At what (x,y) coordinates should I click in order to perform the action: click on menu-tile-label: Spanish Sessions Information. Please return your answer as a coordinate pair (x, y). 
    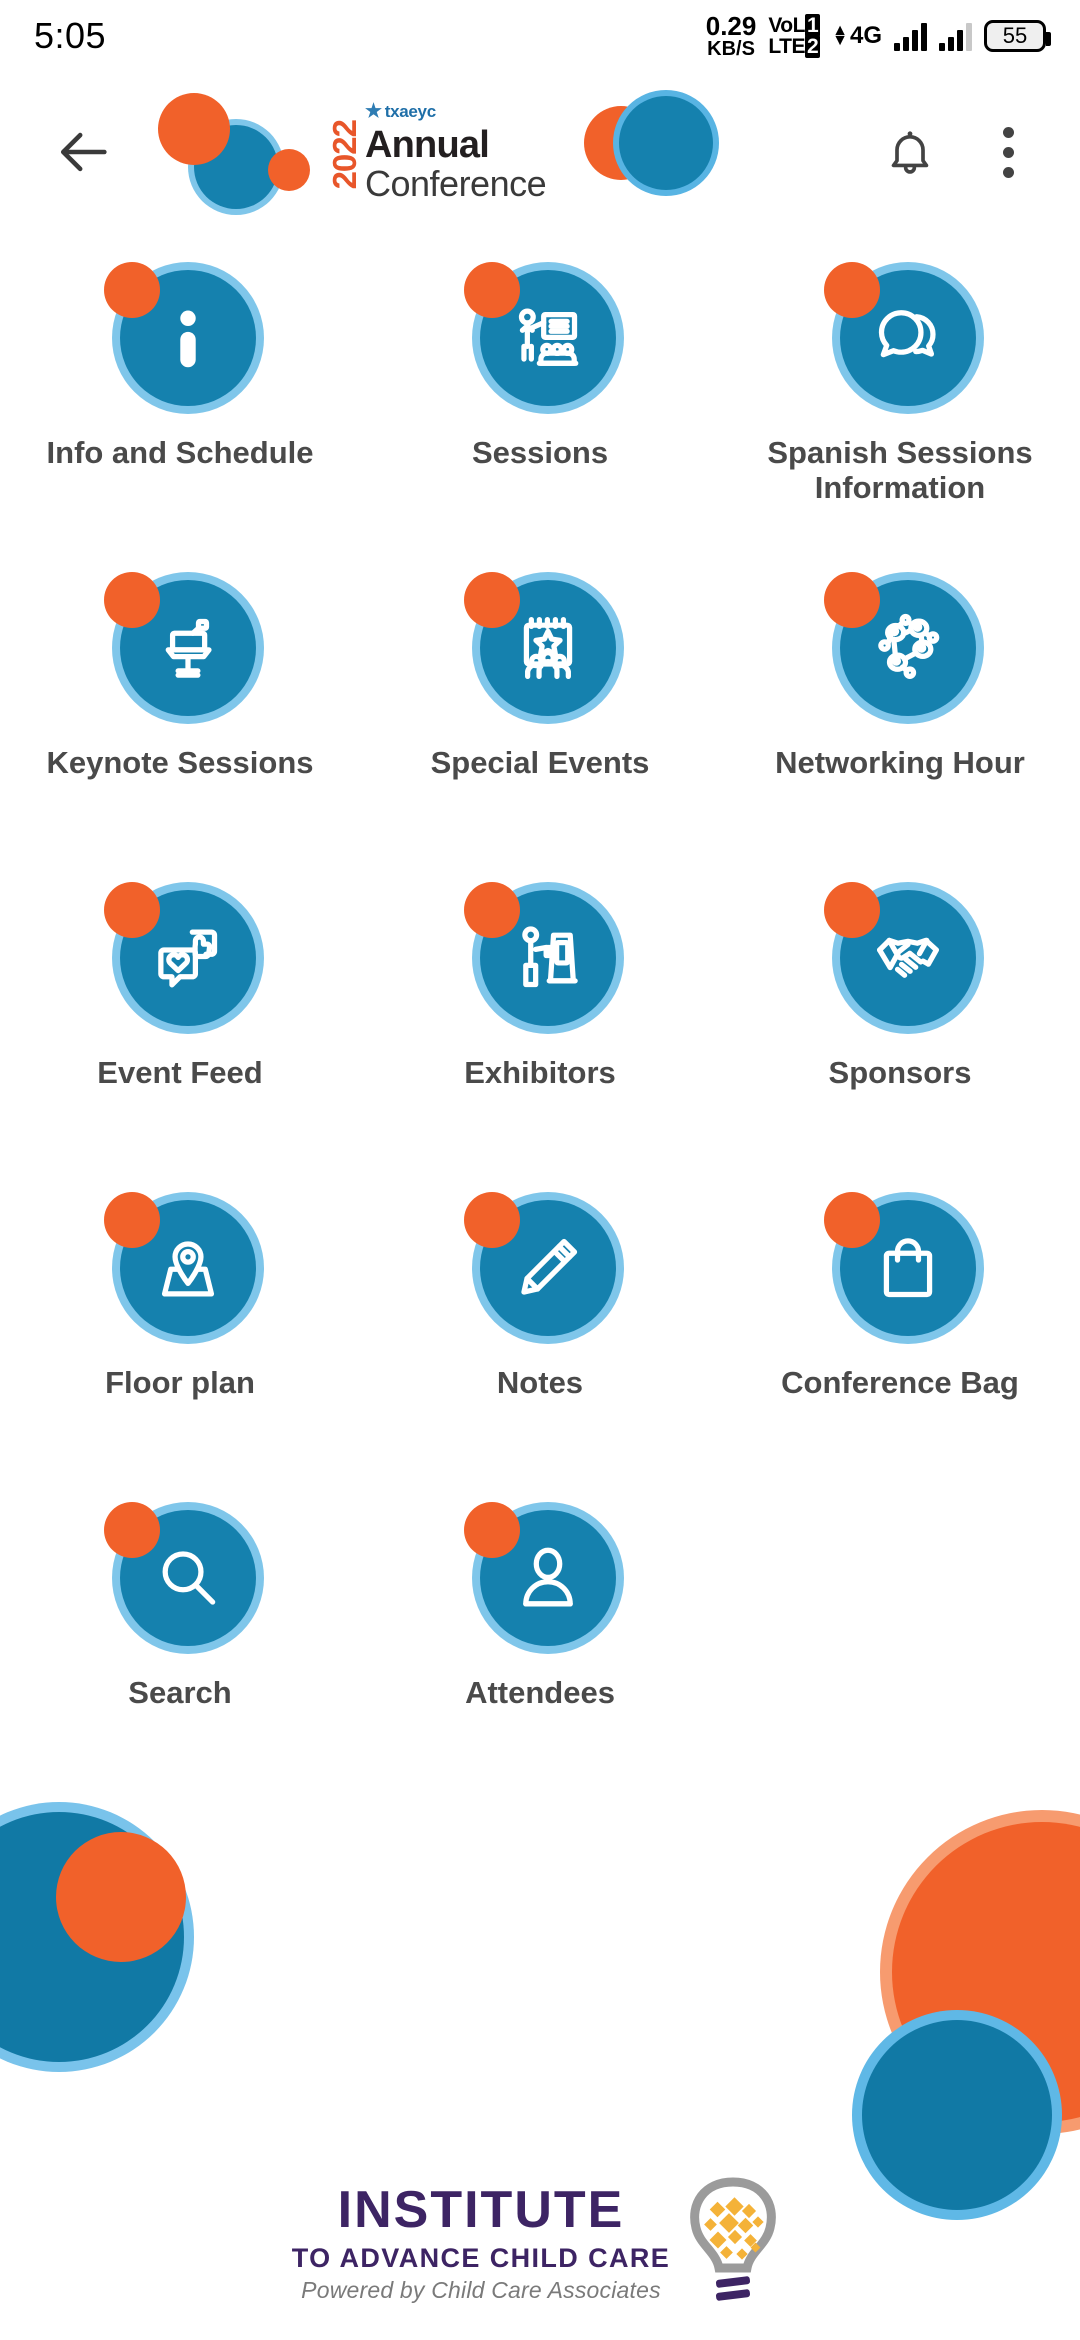
    Looking at the image, I should click on (900, 470).